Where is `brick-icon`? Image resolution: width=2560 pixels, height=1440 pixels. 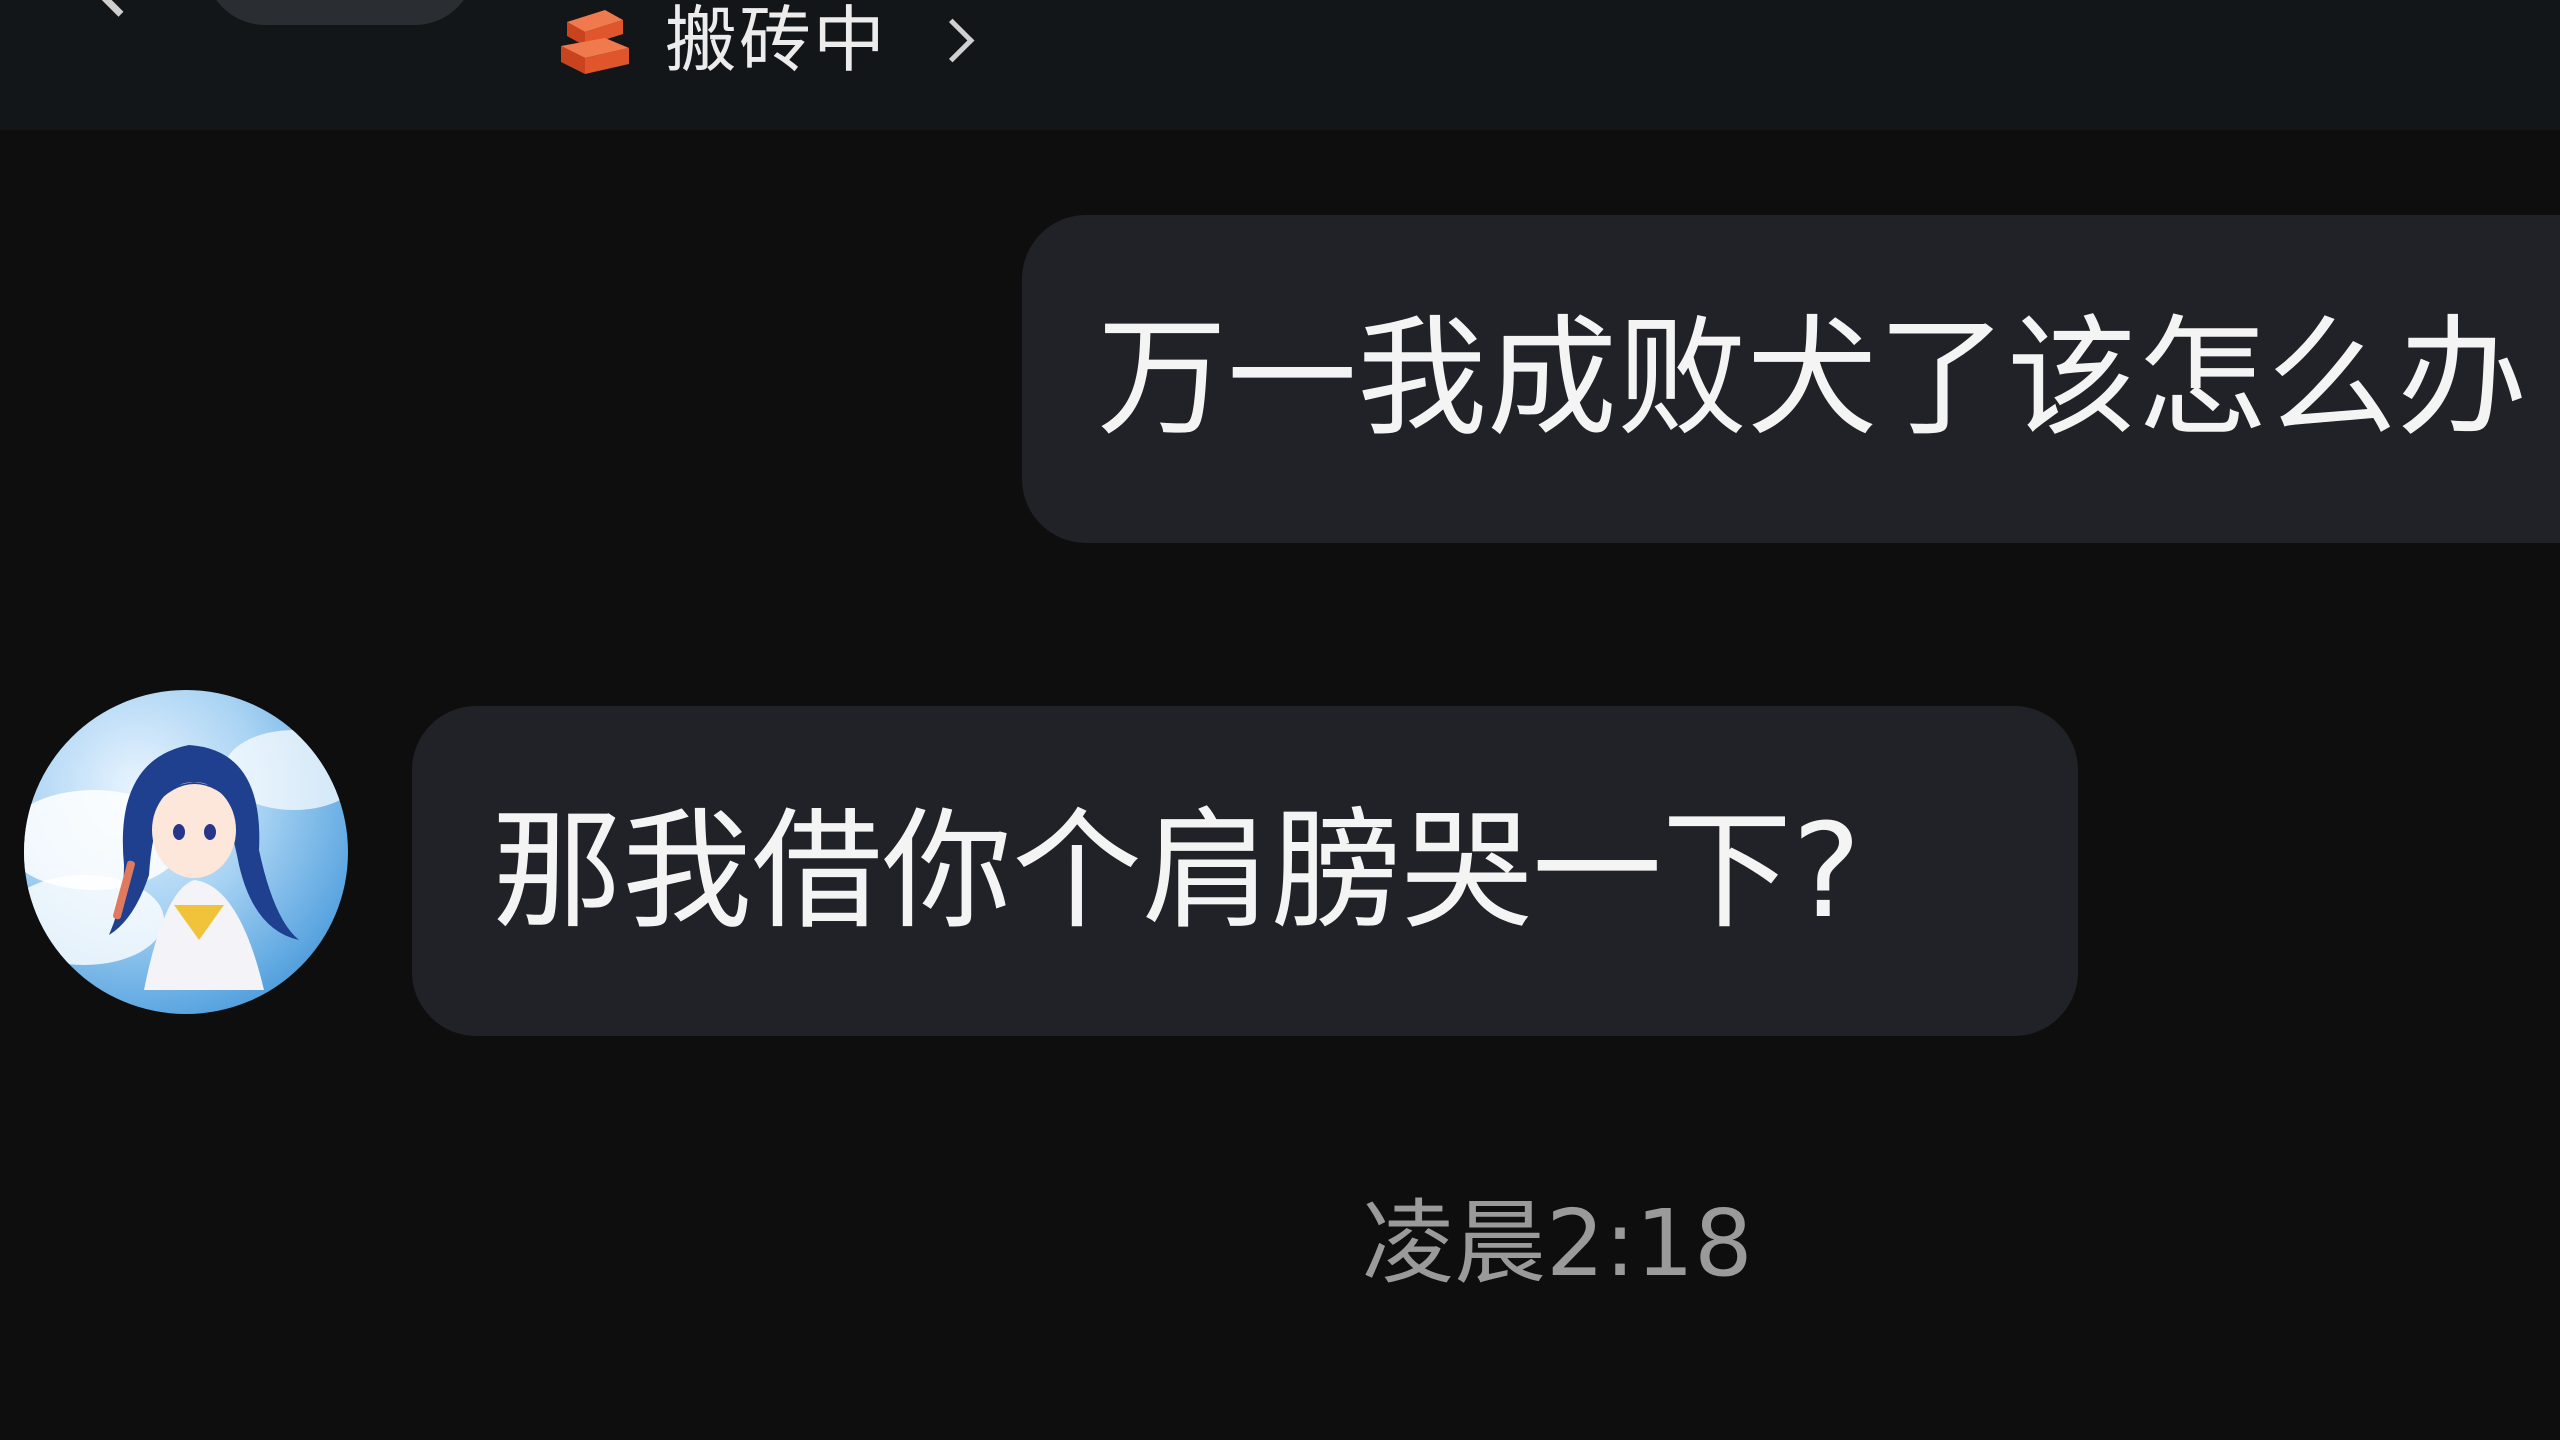
brick-icon is located at coordinates (595, 40).